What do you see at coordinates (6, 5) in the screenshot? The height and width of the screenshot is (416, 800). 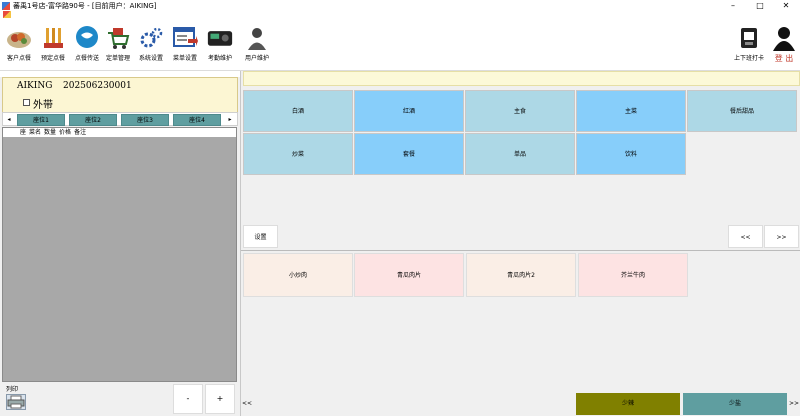 I see `app-icon` at bounding box center [6, 5].